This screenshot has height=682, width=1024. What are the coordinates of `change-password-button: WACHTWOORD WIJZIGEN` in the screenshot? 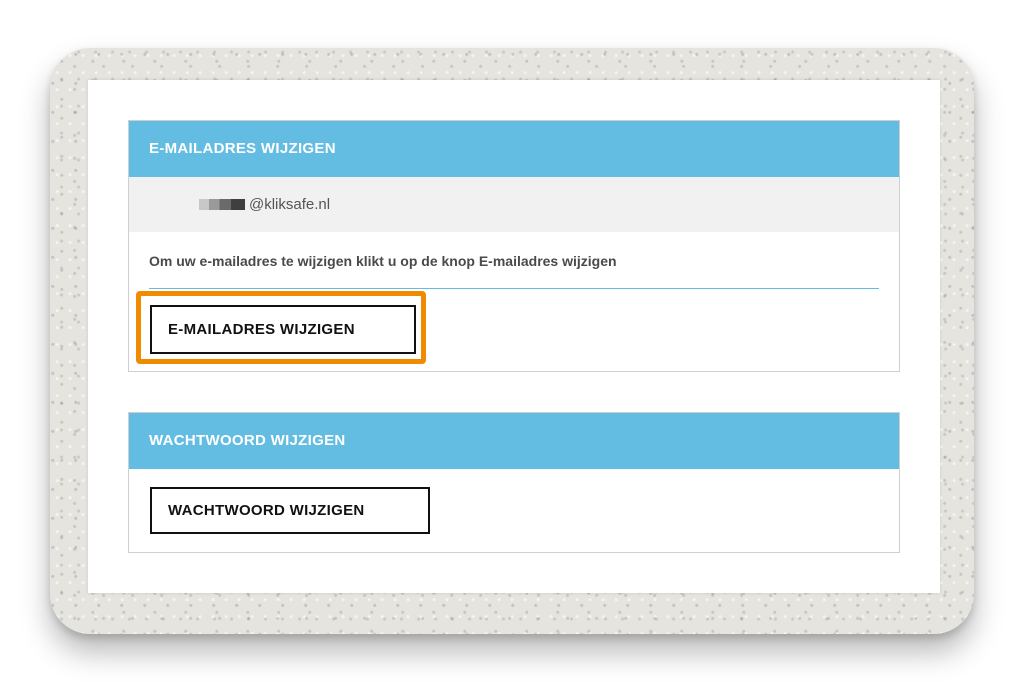 It's located at (290, 510).